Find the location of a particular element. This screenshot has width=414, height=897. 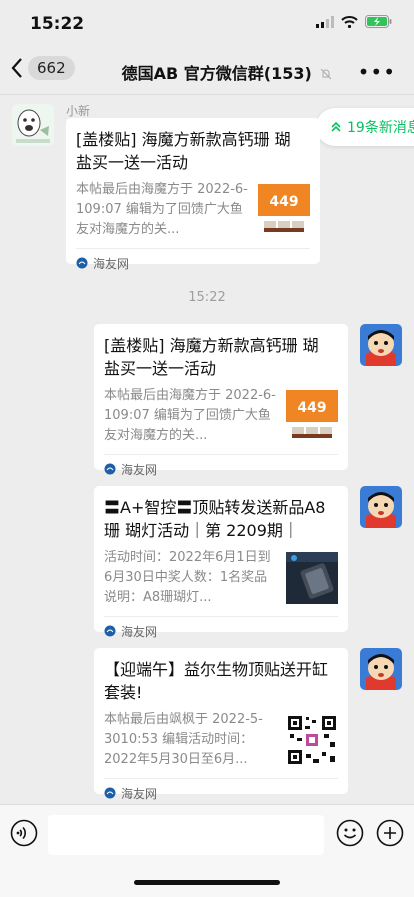

plus-icon is located at coordinates (390, 833).